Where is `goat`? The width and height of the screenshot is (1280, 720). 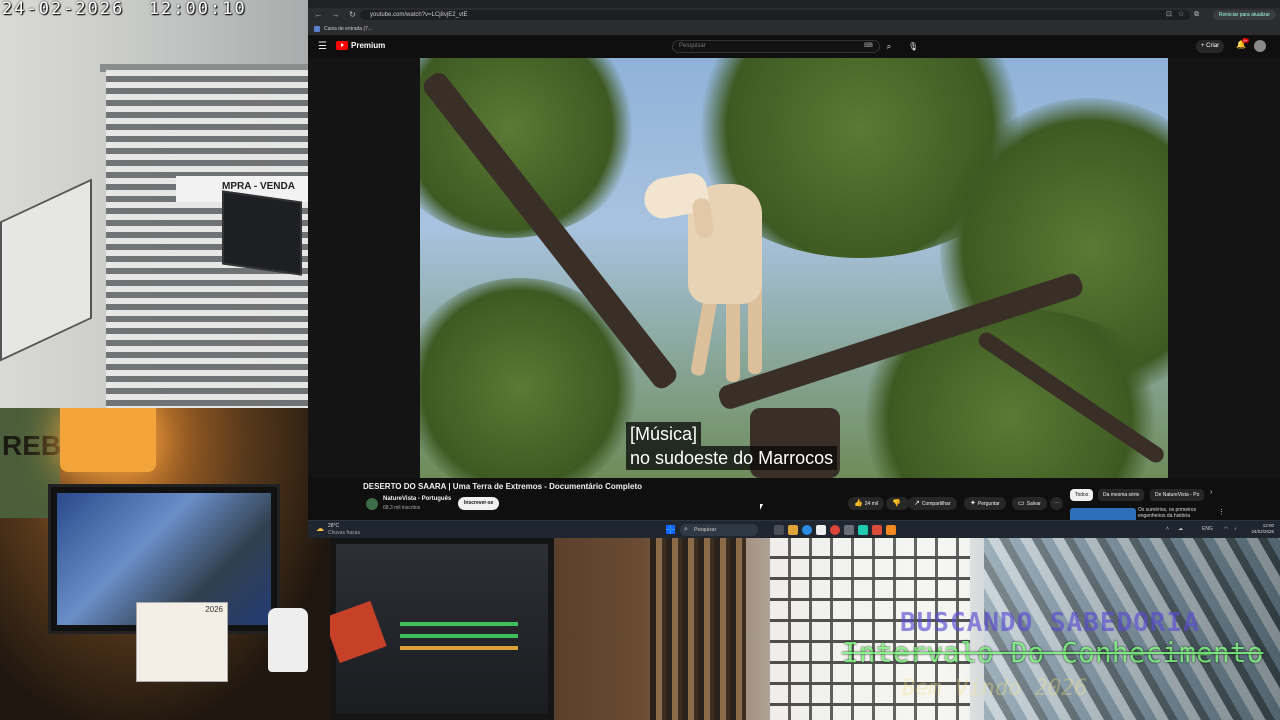
goat is located at coordinates (722, 274).